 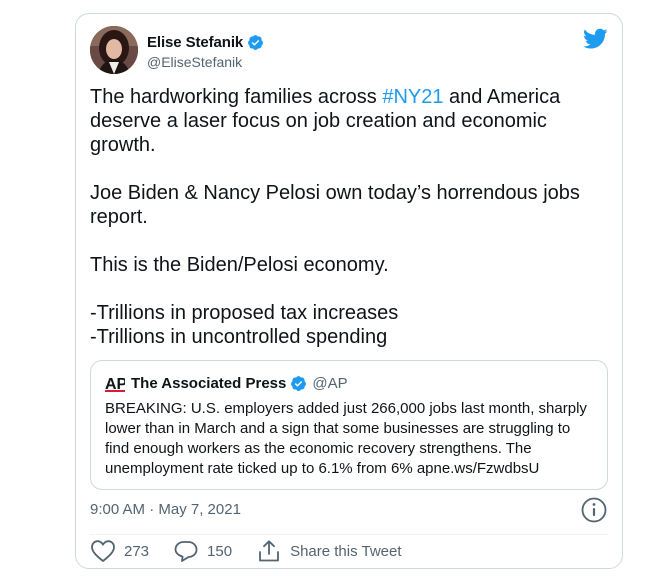 I want to click on author-name: Elise Stefanik, so click(x=195, y=42).